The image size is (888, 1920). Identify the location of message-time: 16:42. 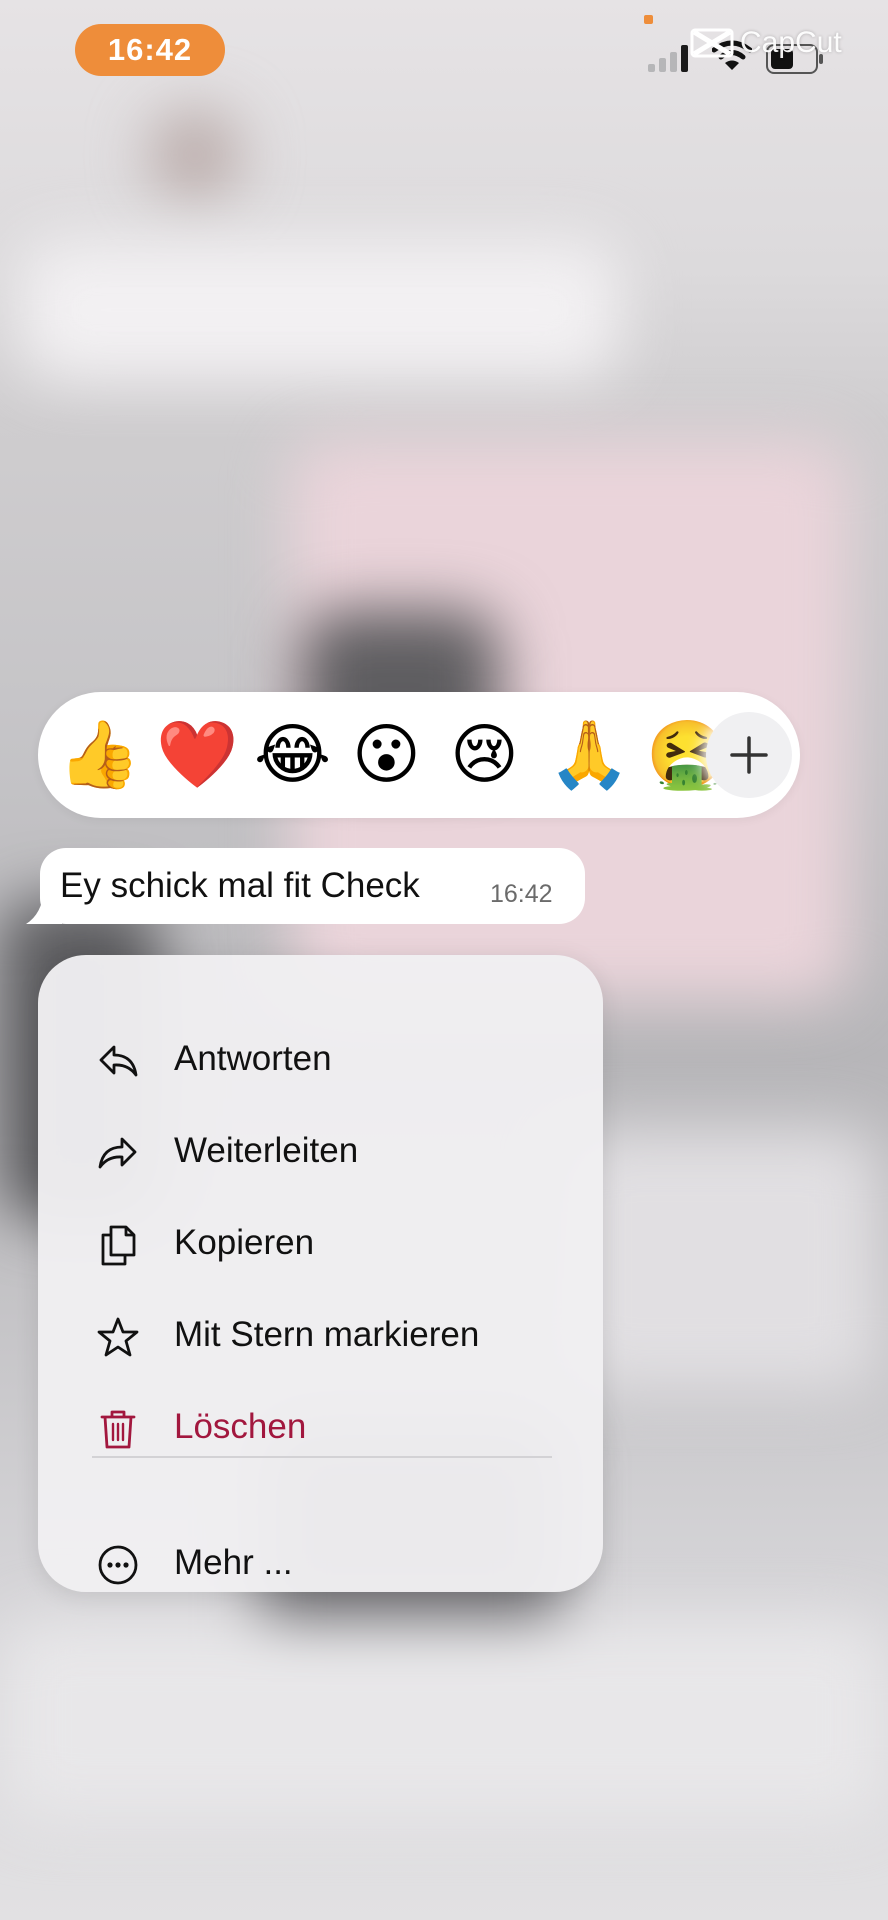
(521, 894).